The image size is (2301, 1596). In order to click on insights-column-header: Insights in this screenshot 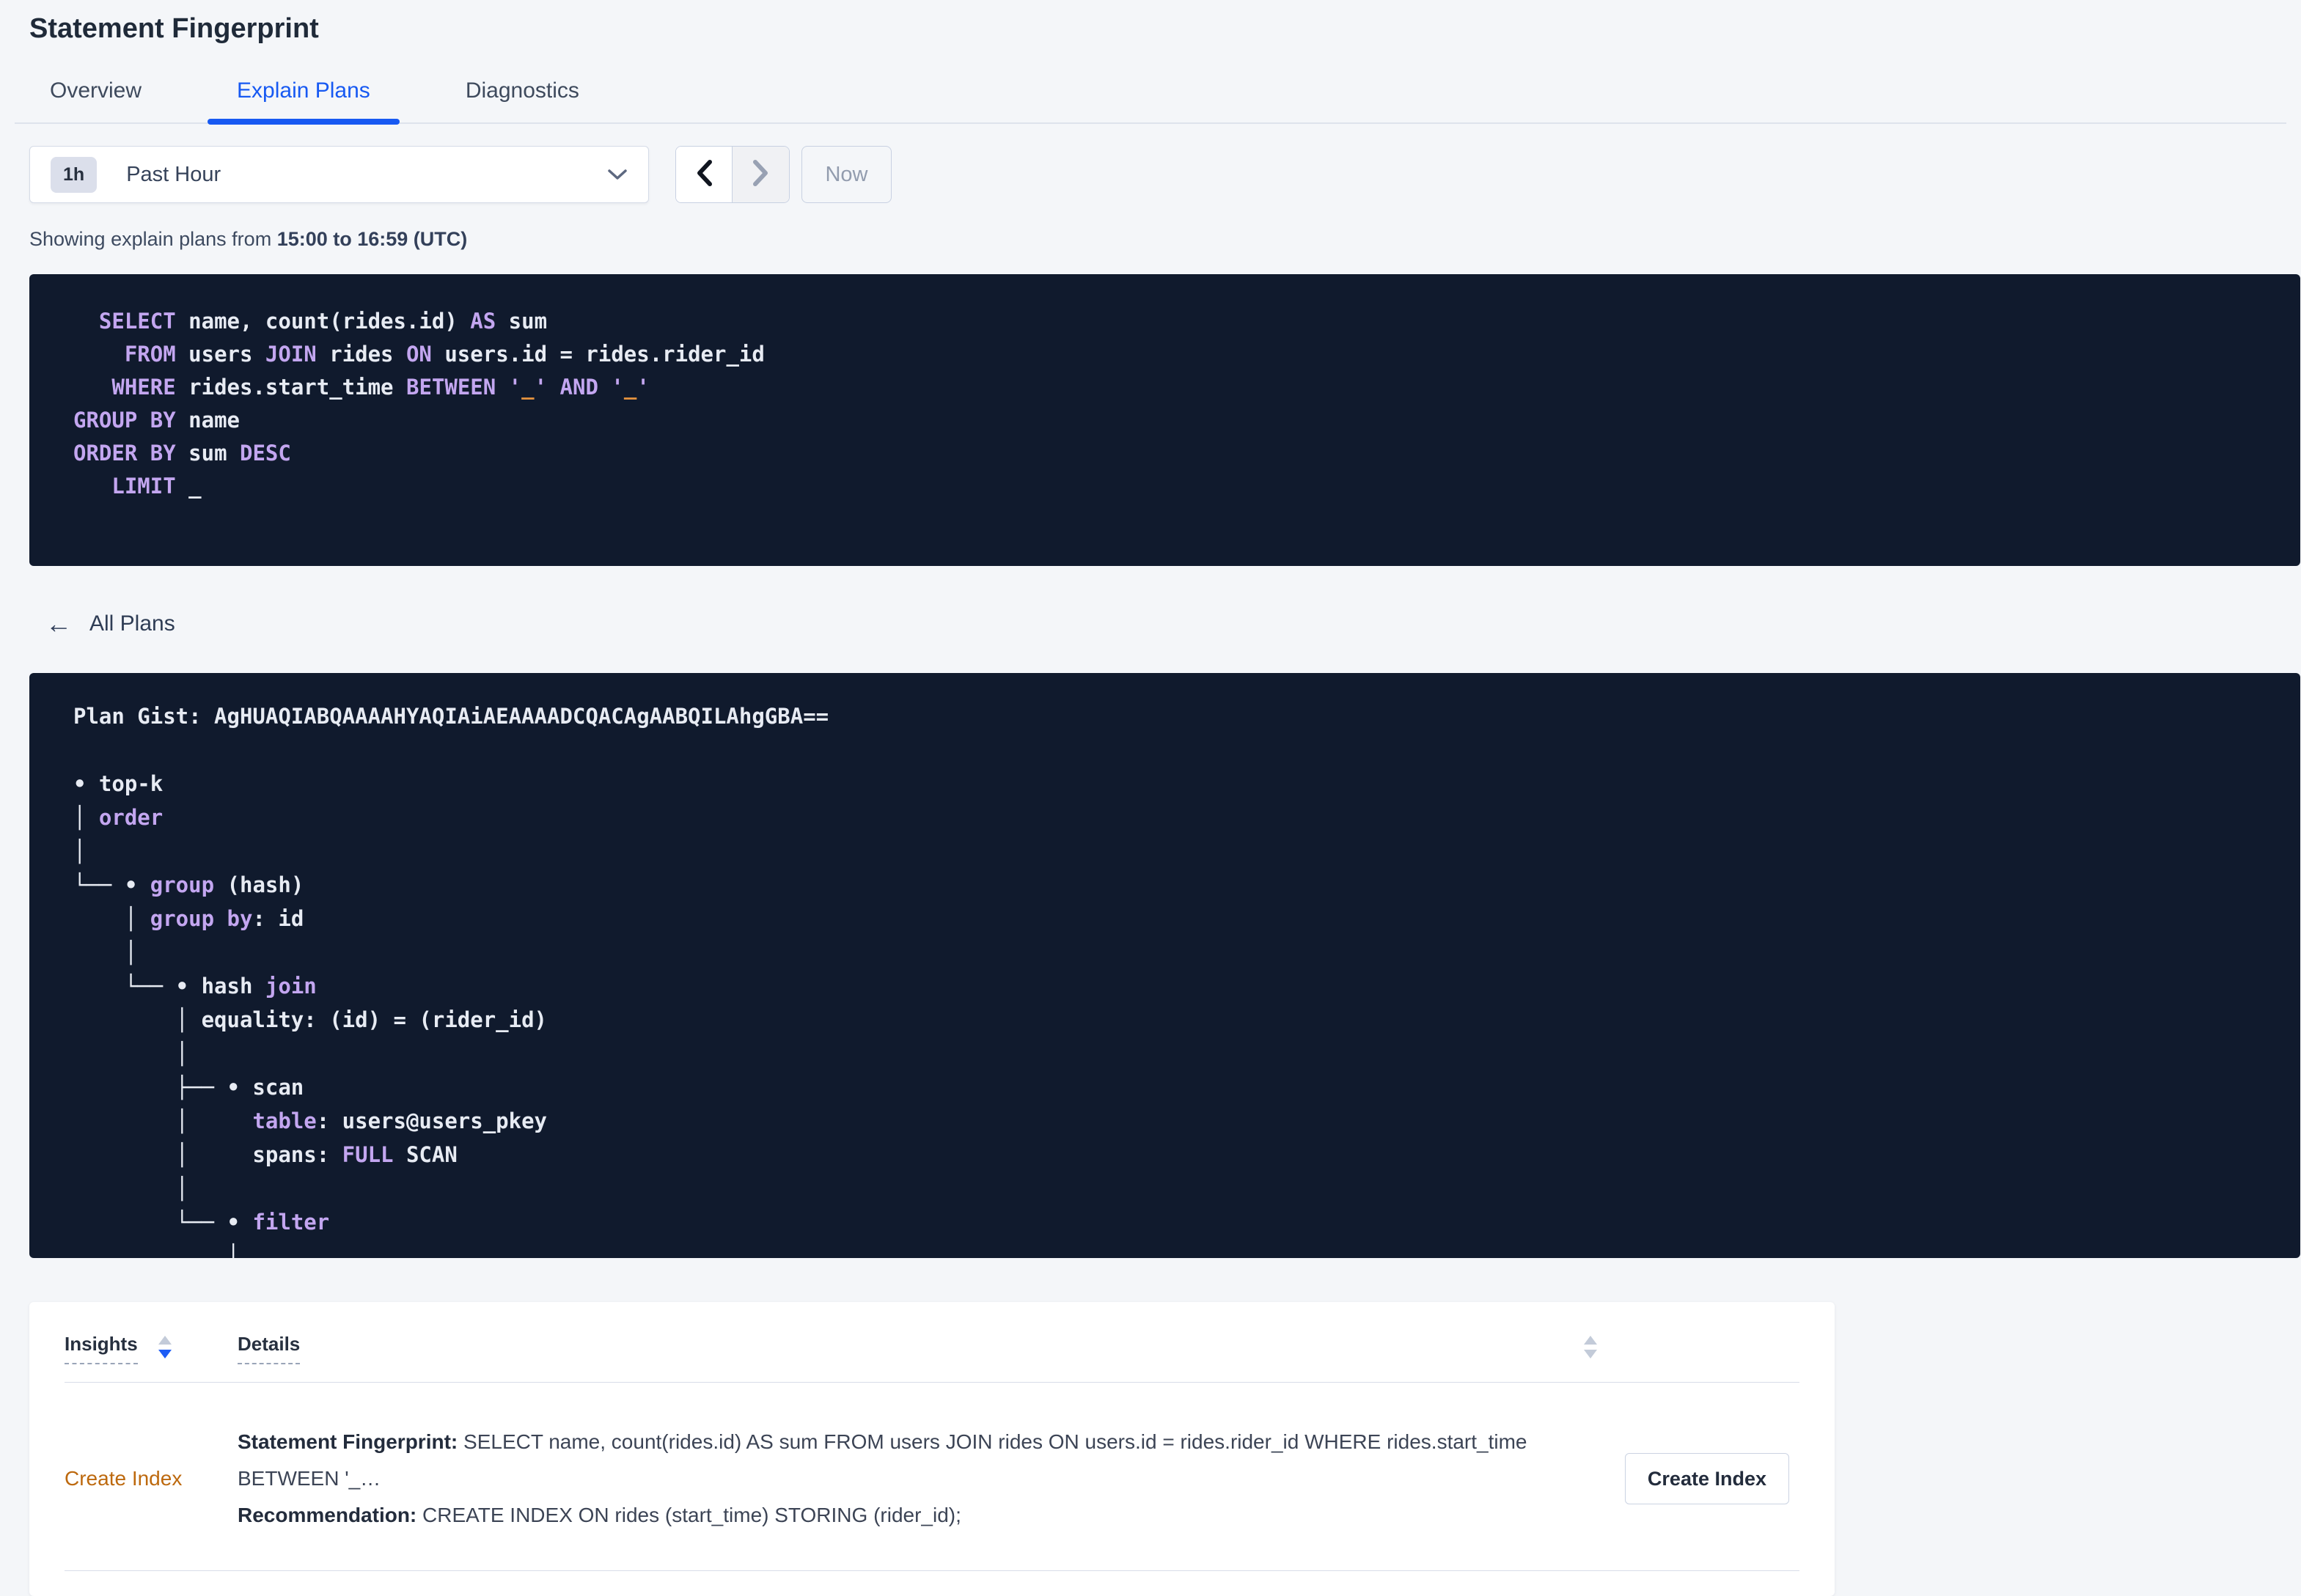, I will do `click(151, 1348)`.